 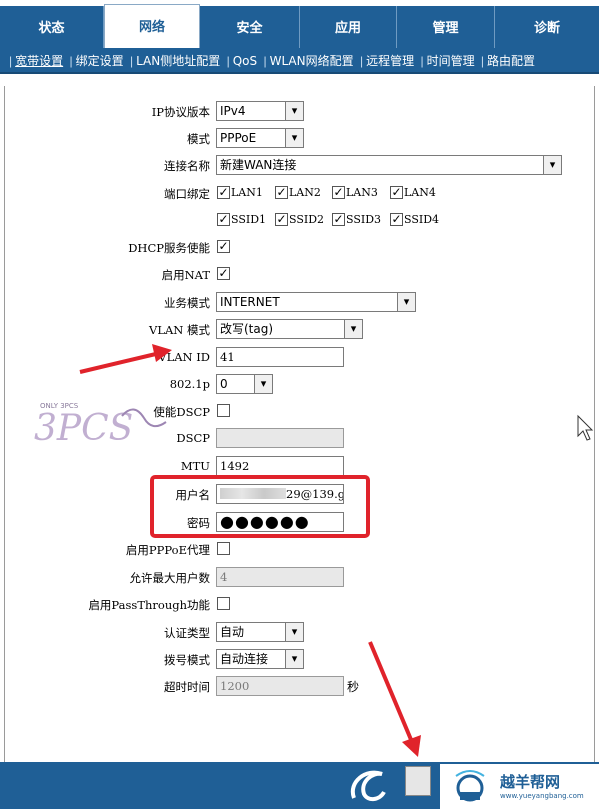 What do you see at coordinates (418, 781) in the screenshot?
I see `apply-button` at bounding box center [418, 781].